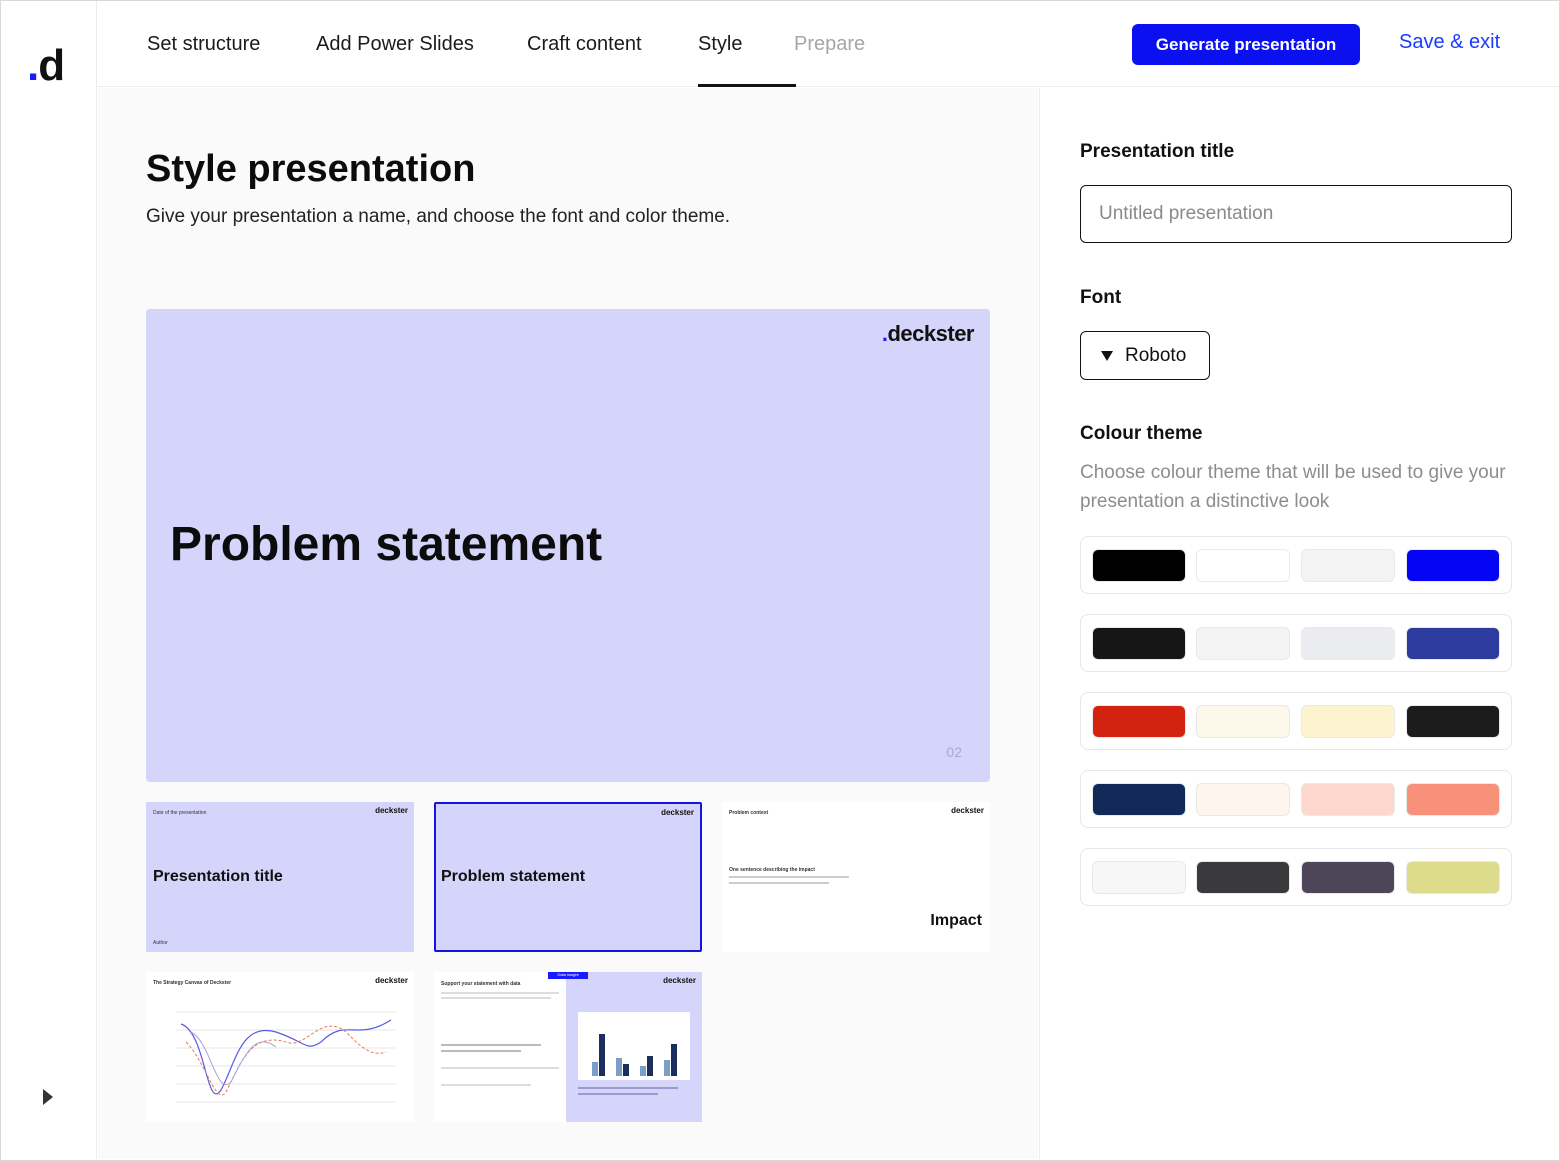  Describe the element at coordinates (928, 333) in the screenshot. I see `slide-brand-logo: .deckster` at that location.